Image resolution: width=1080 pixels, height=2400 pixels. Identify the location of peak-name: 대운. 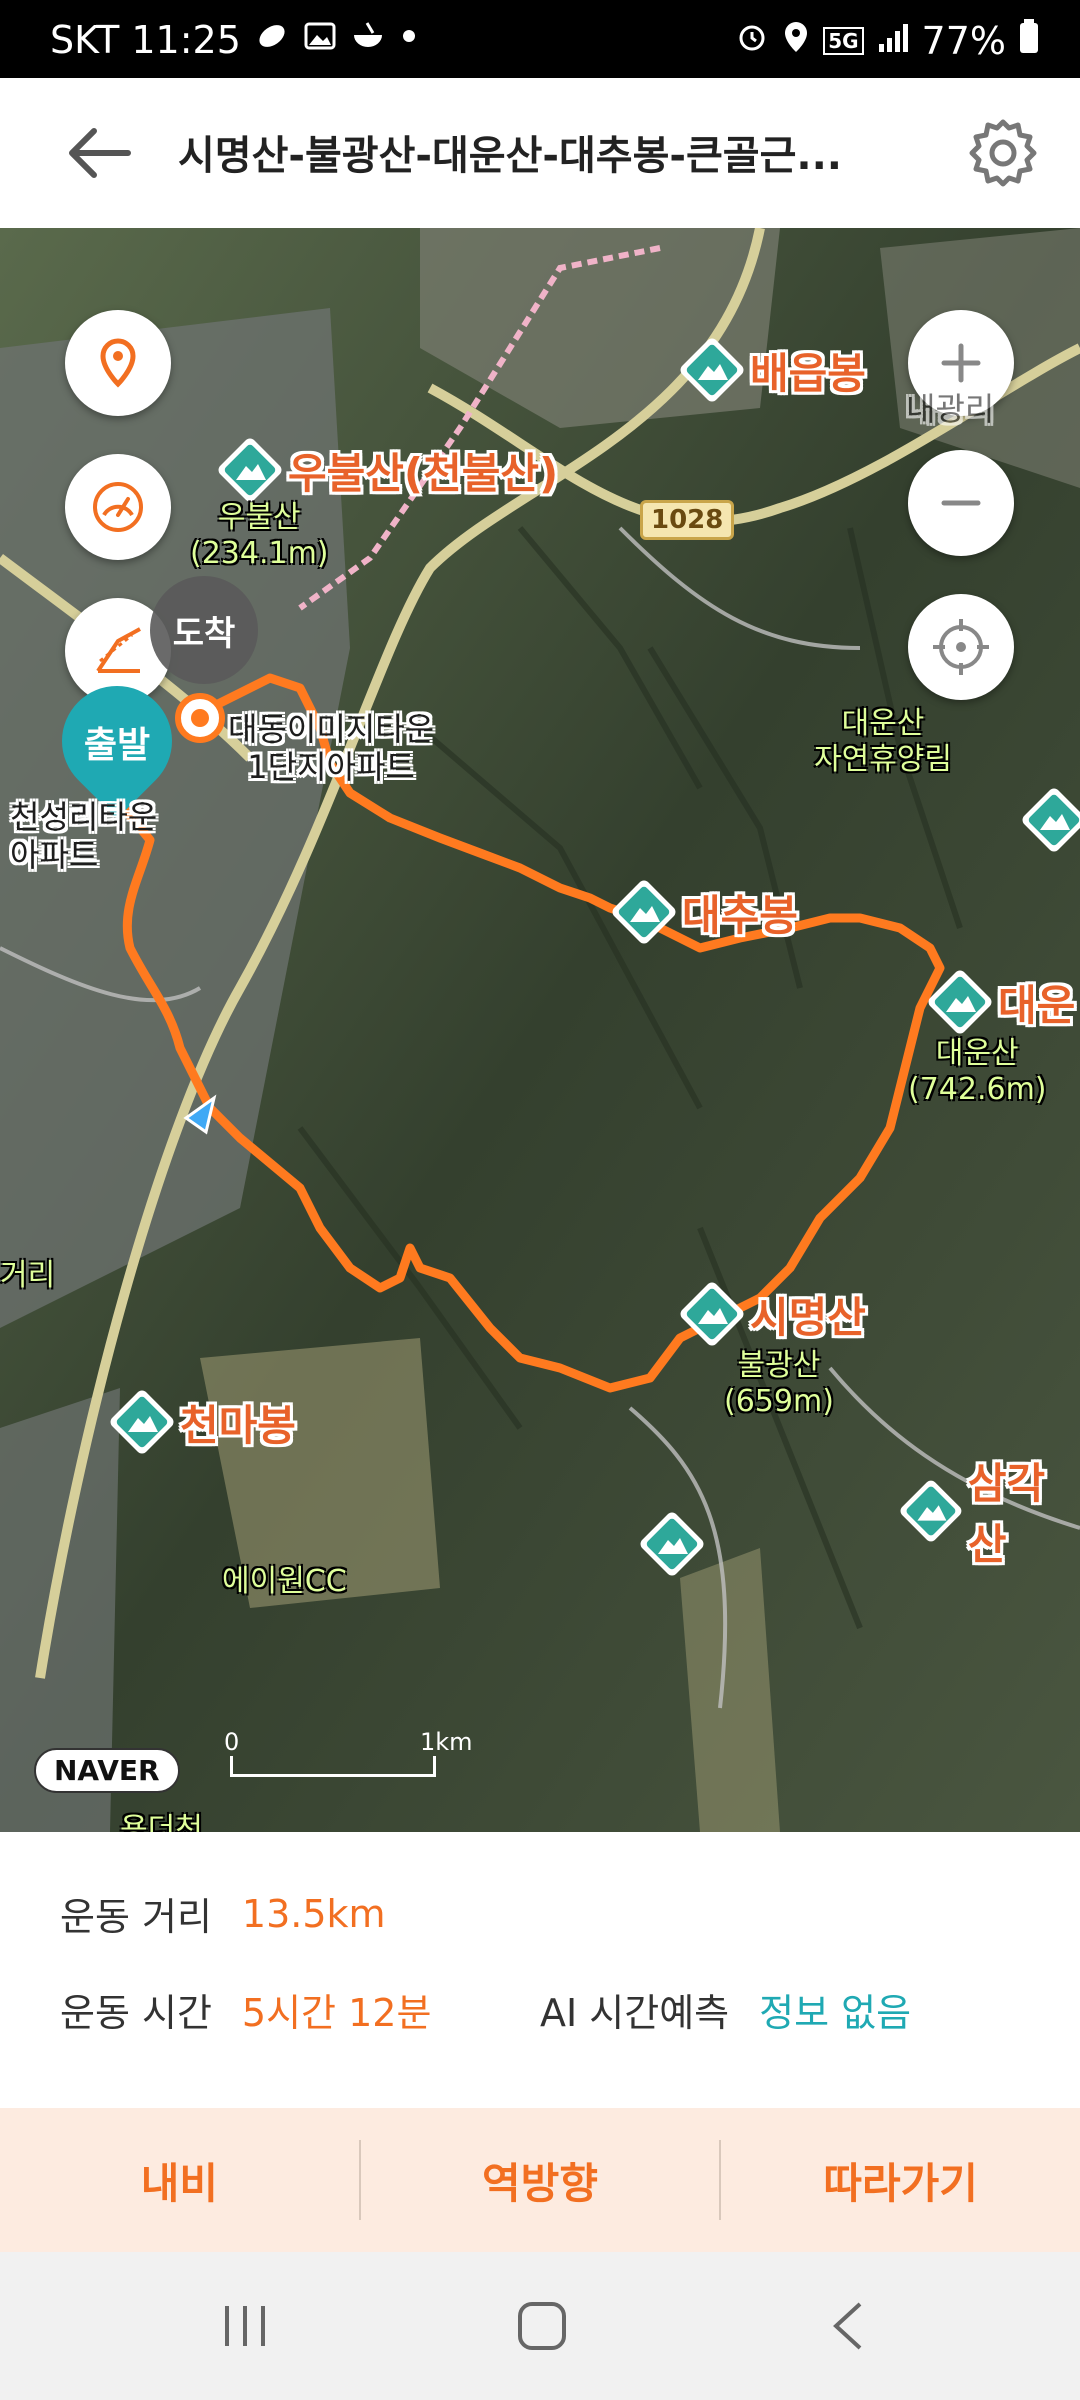
(1037, 1005).